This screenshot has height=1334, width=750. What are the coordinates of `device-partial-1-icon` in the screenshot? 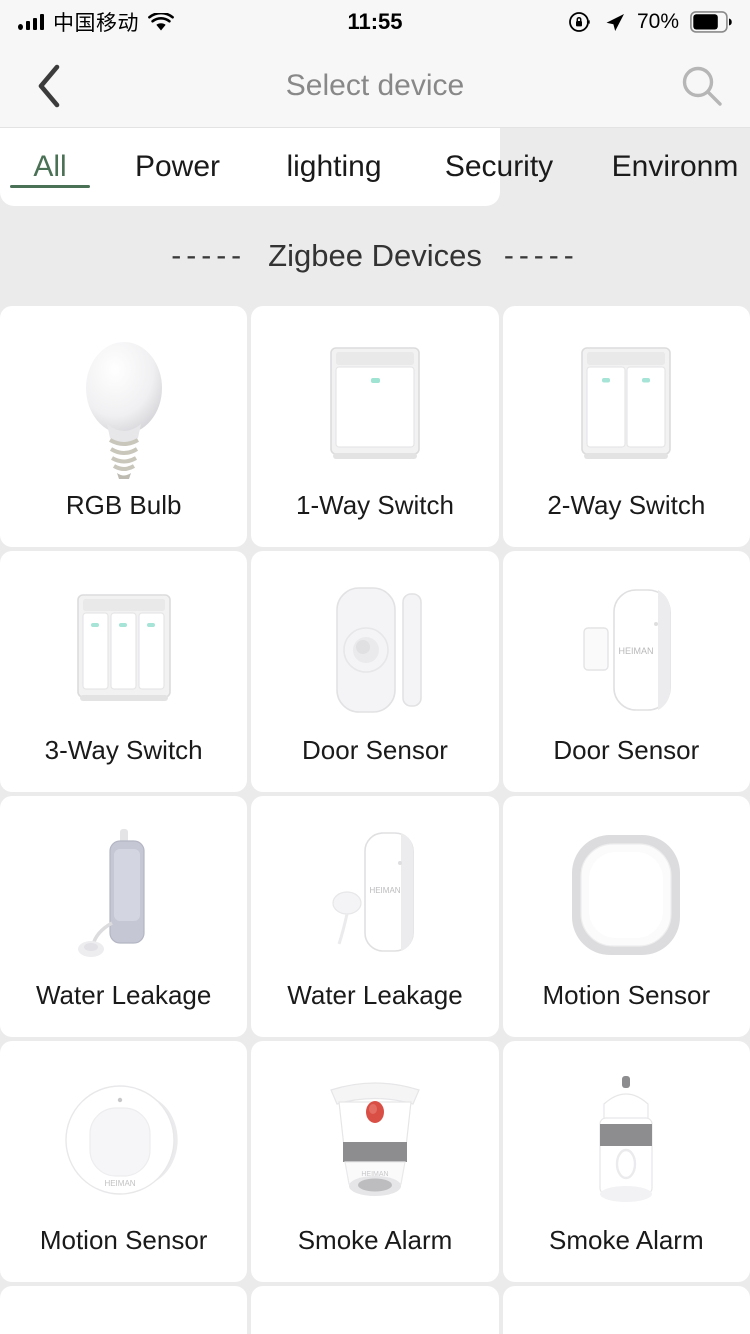 It's located at (123, 1310).